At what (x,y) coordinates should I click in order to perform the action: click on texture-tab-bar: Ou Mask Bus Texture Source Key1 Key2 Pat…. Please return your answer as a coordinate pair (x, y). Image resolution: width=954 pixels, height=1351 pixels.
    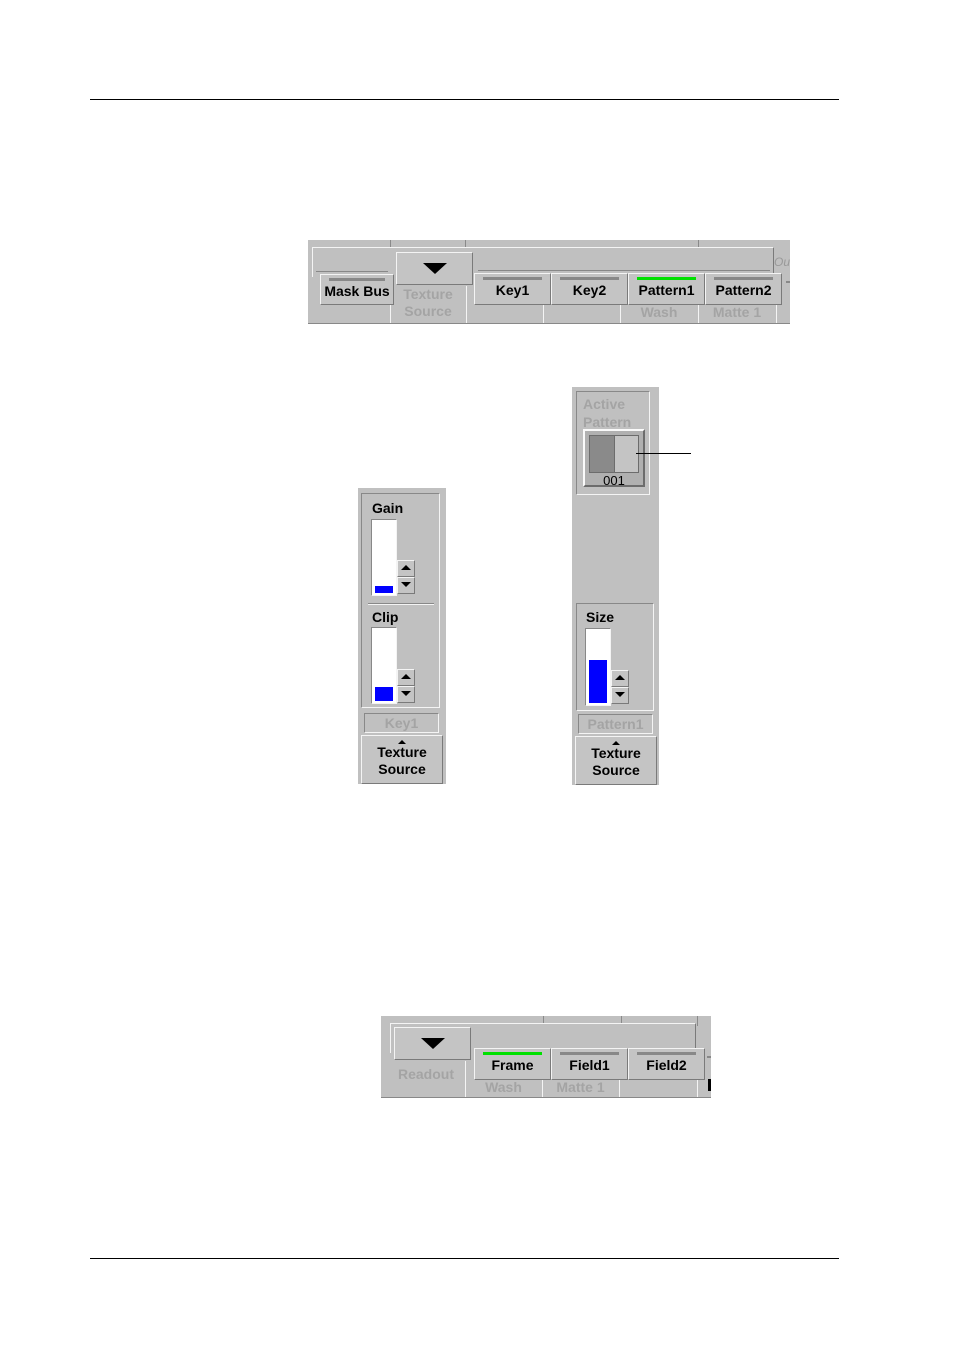
    Looking at the image, I should click on (549, 282).